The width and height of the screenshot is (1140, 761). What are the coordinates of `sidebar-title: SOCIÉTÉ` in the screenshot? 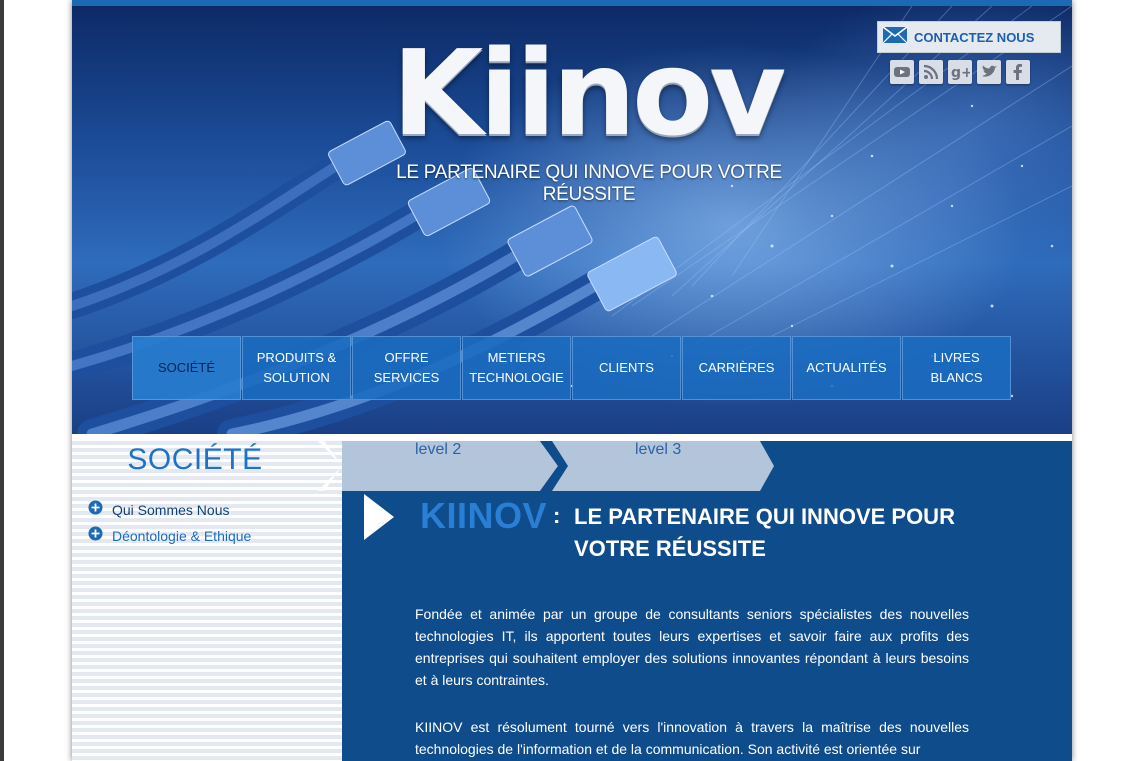 It's located at (195, 459).